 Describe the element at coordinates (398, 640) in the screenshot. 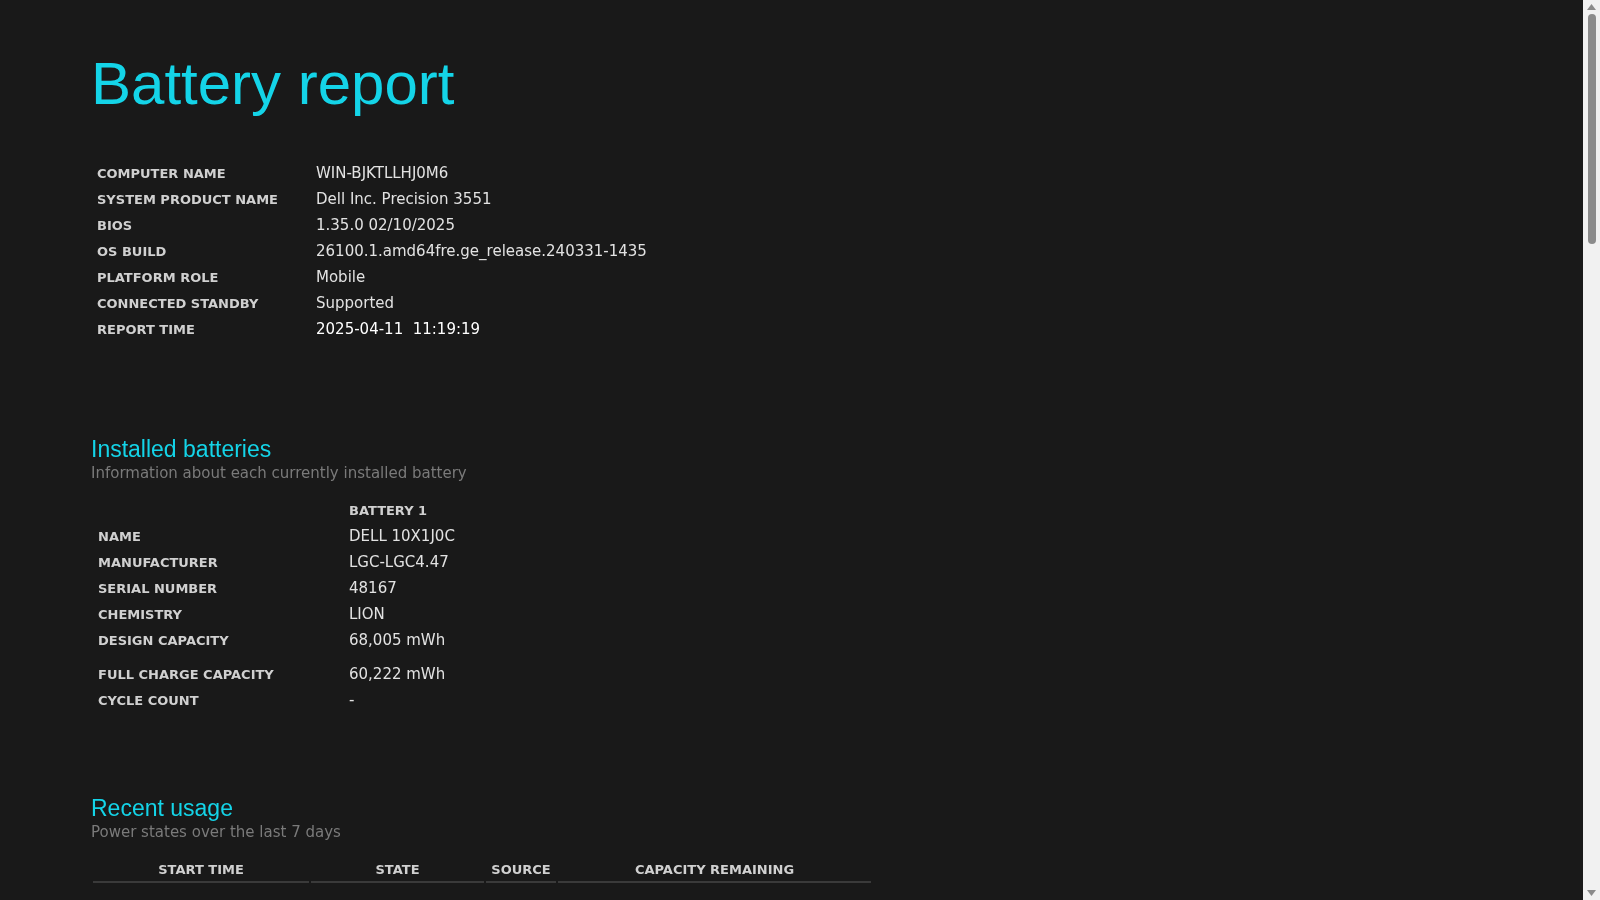

I see `battery-value: 68,005 mWh` at that location.